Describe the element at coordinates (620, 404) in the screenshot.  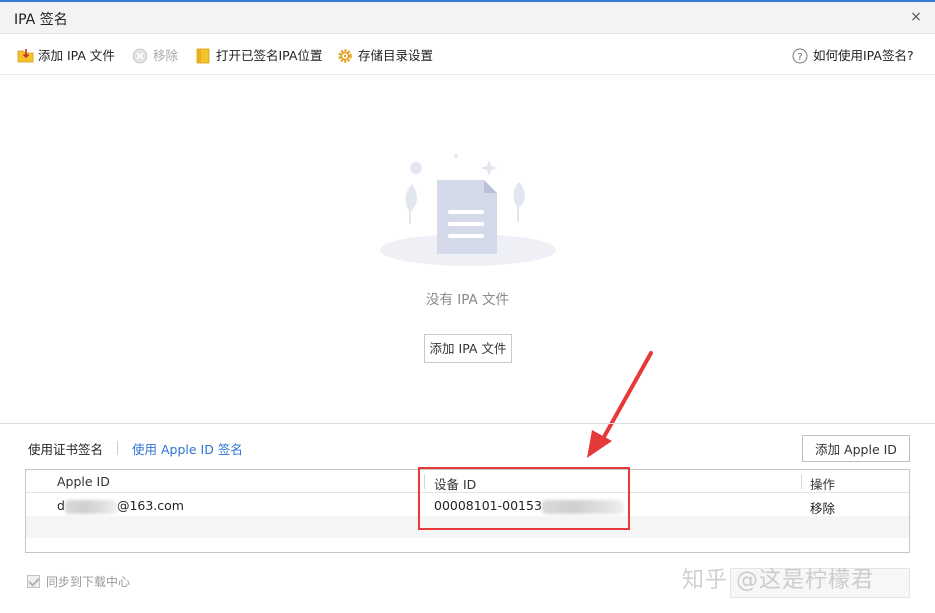
I see `annotation-arrow` at that location.